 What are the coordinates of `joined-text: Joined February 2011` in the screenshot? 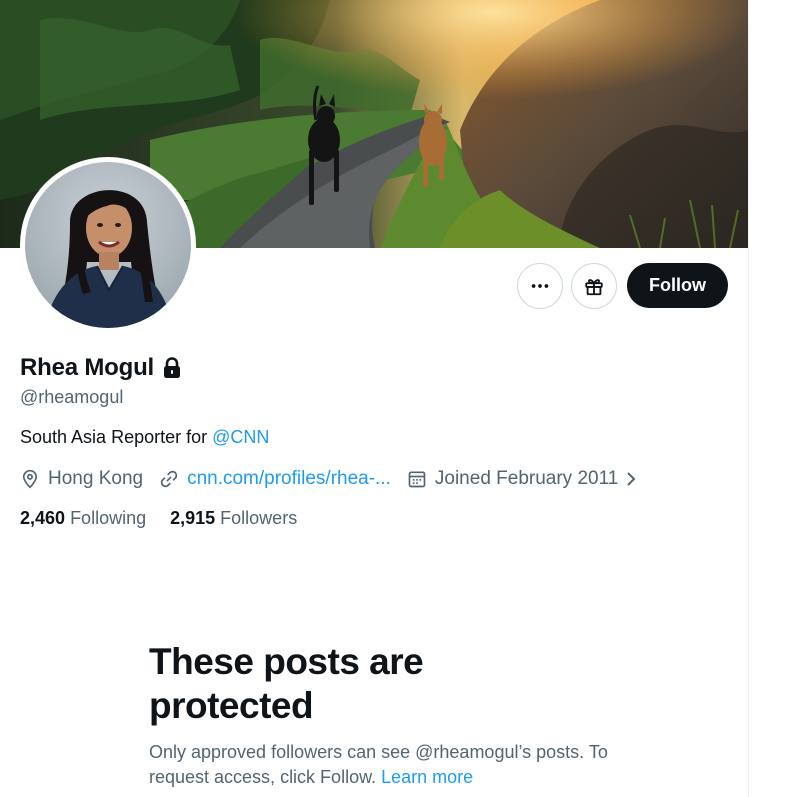 It's located at (526, 478).